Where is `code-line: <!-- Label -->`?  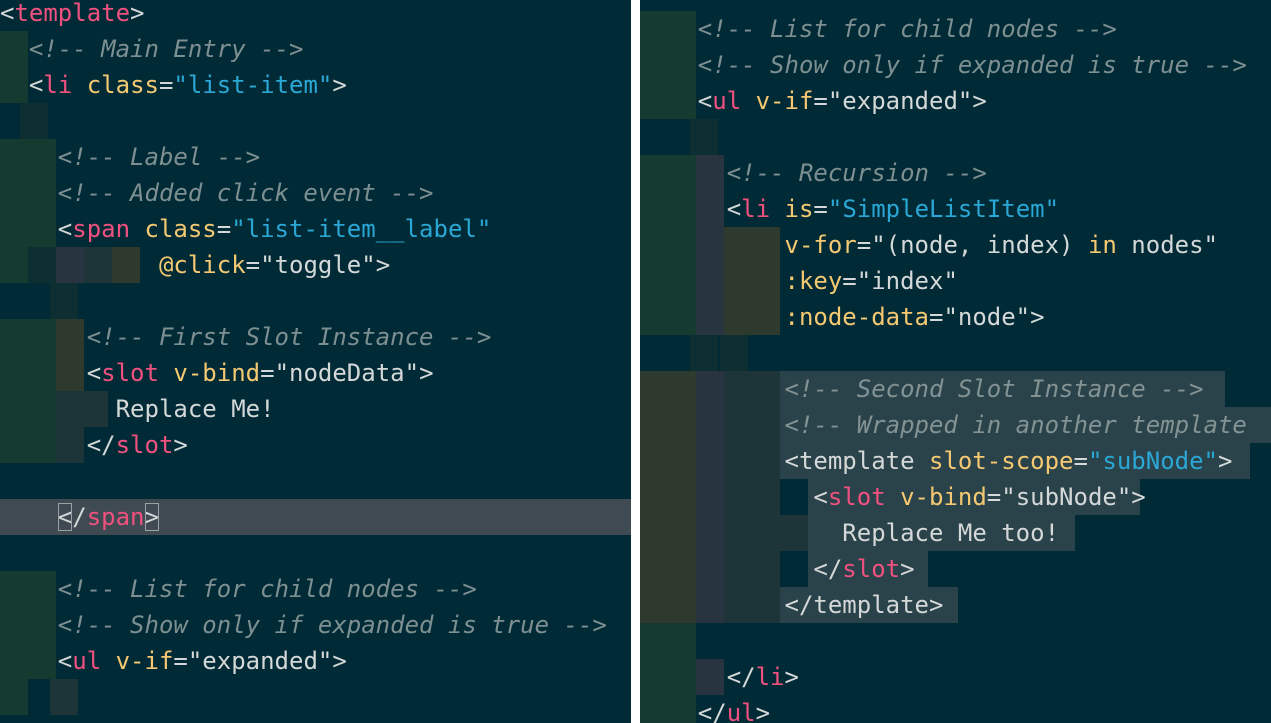
code-line: <!-- Label --> is located at coordinates (315, 157).